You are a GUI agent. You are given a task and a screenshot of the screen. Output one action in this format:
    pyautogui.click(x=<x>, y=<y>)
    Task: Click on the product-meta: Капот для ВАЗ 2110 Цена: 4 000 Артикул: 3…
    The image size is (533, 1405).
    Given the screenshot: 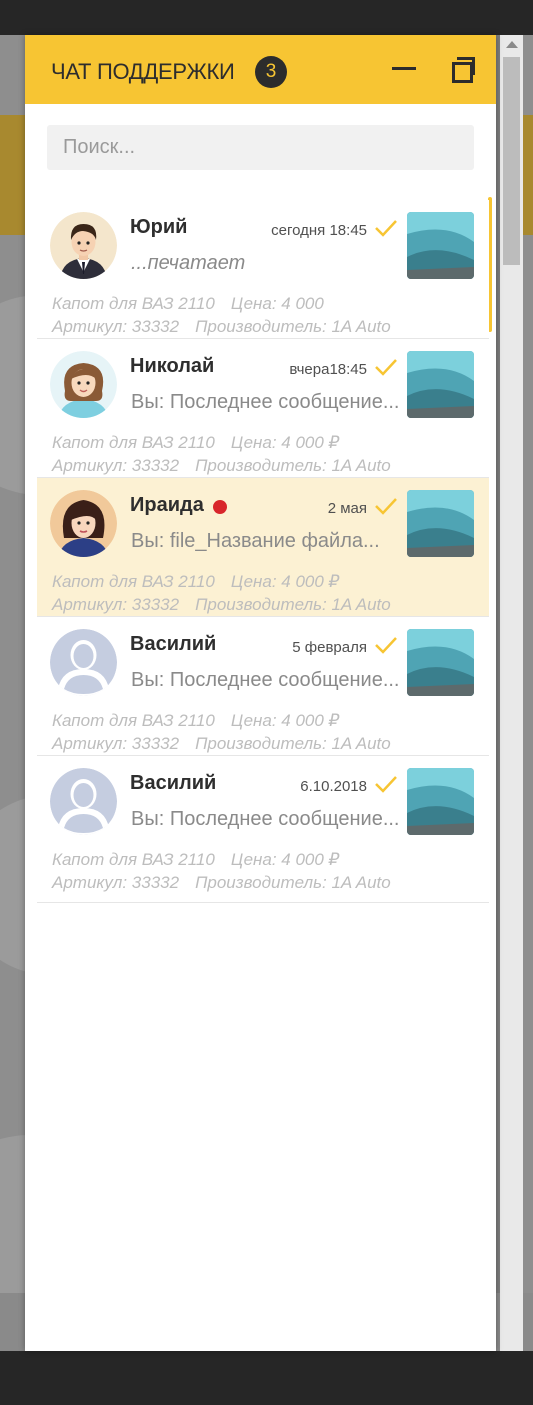 What is the action you would take?
    pyautogui.click(x=221, y=315)
    